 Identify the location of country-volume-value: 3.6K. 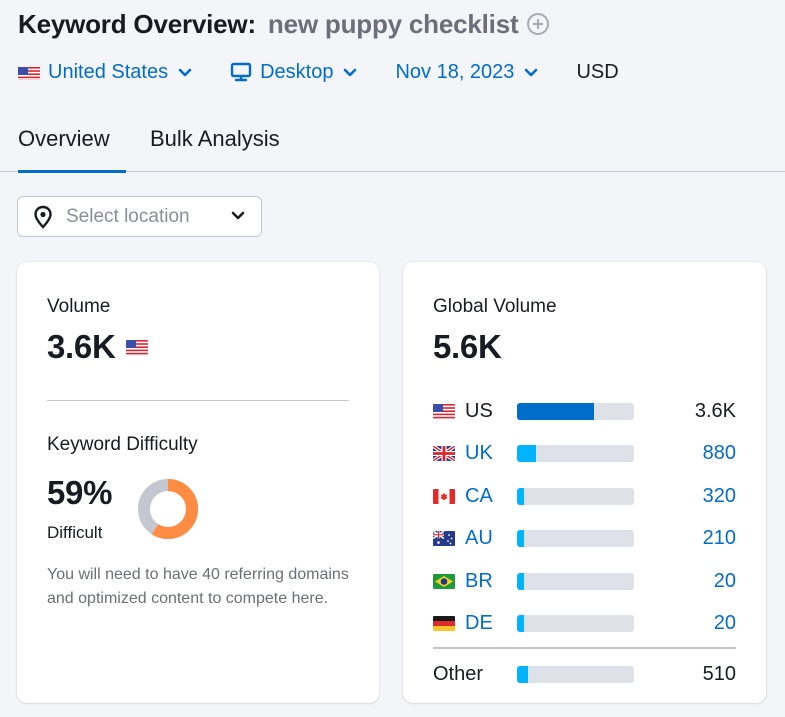
(715, 410).